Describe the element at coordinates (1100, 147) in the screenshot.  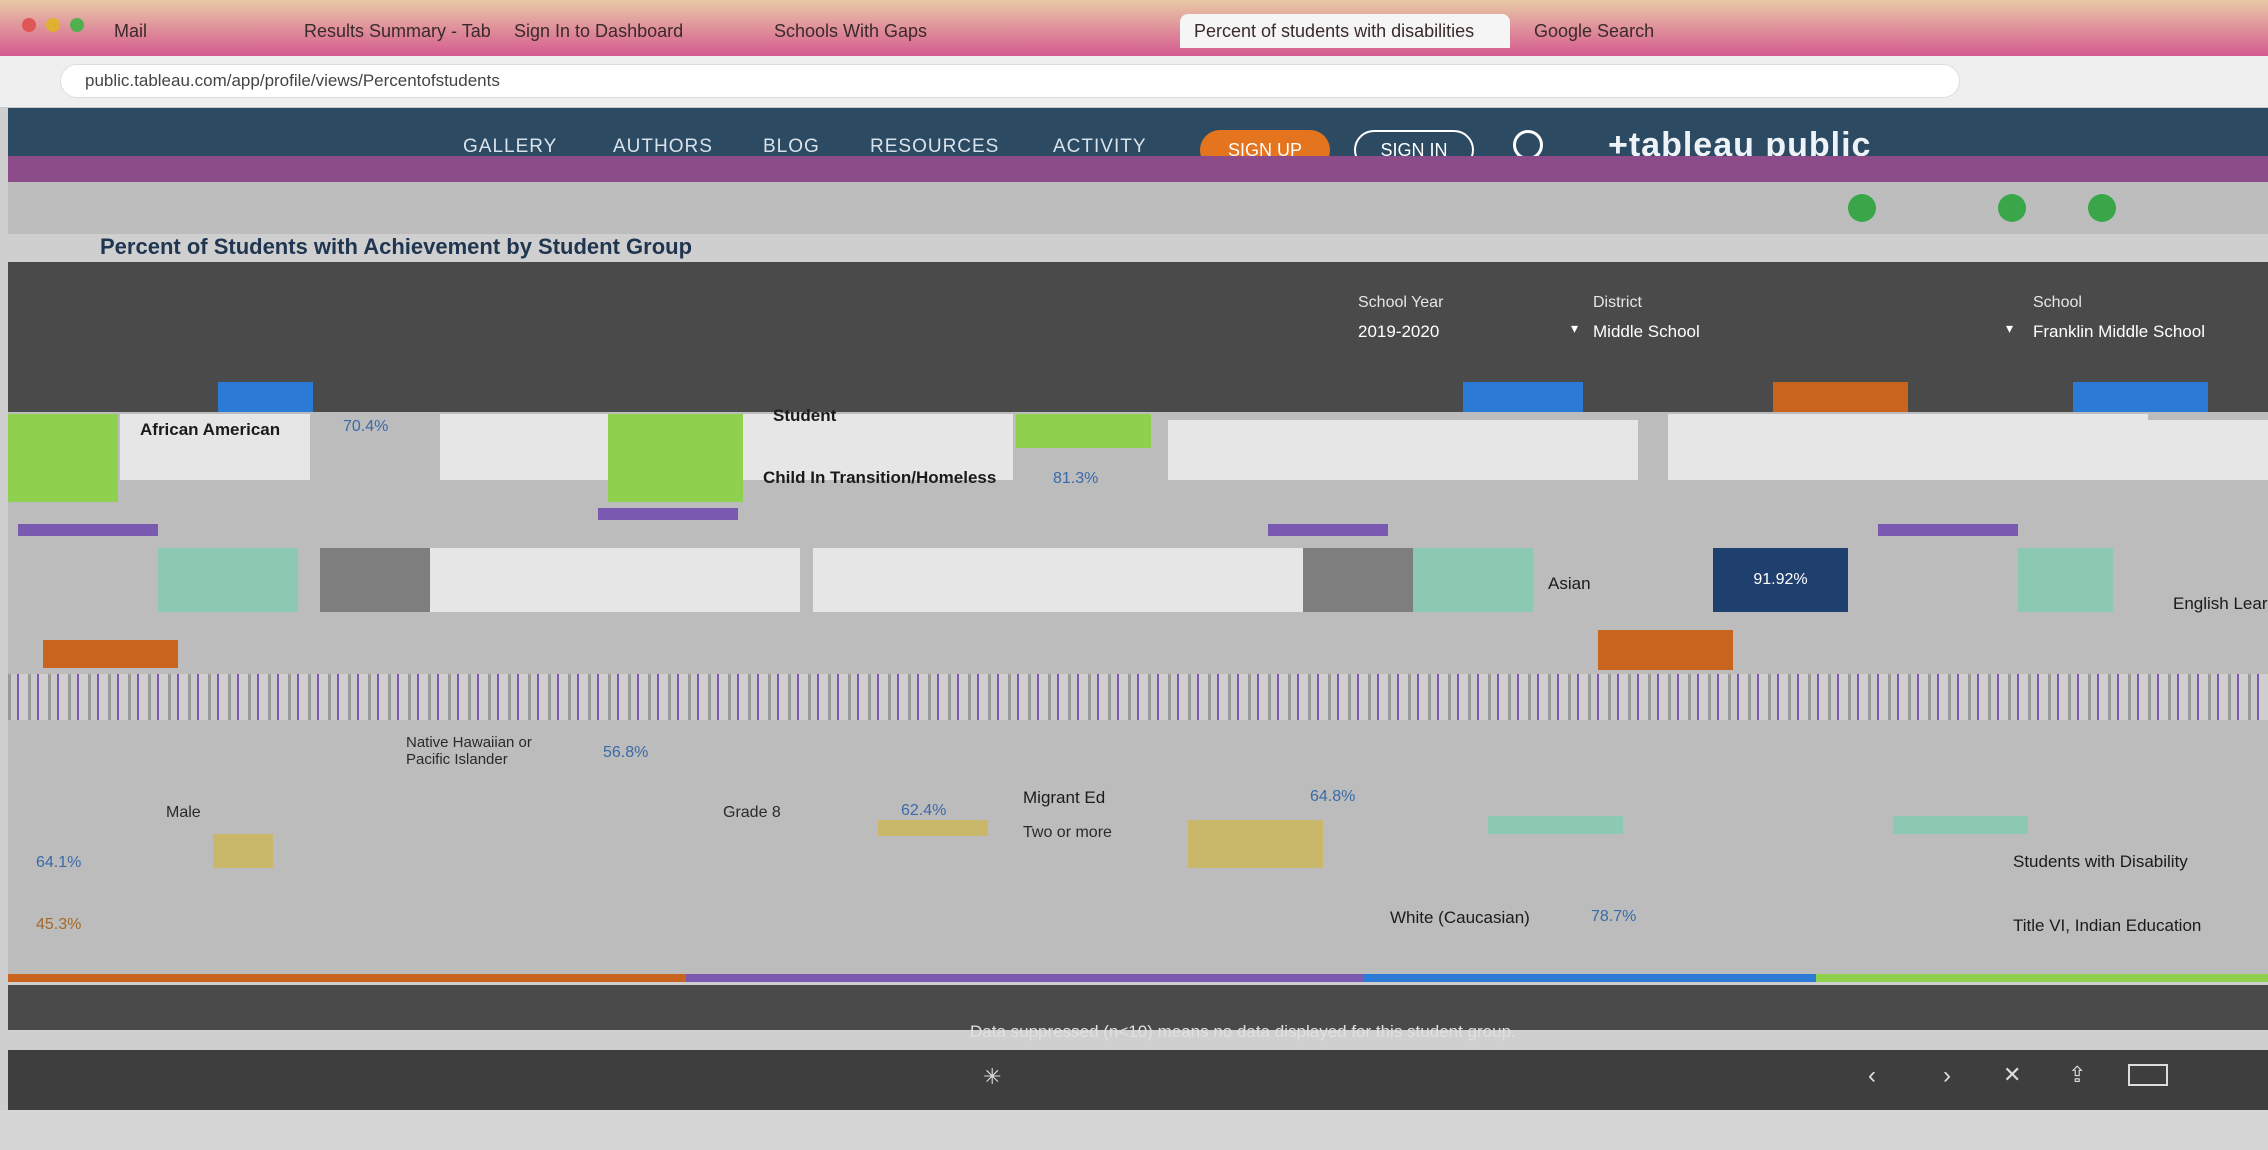
I see `nav-activity: ACTIVITY` at that location.